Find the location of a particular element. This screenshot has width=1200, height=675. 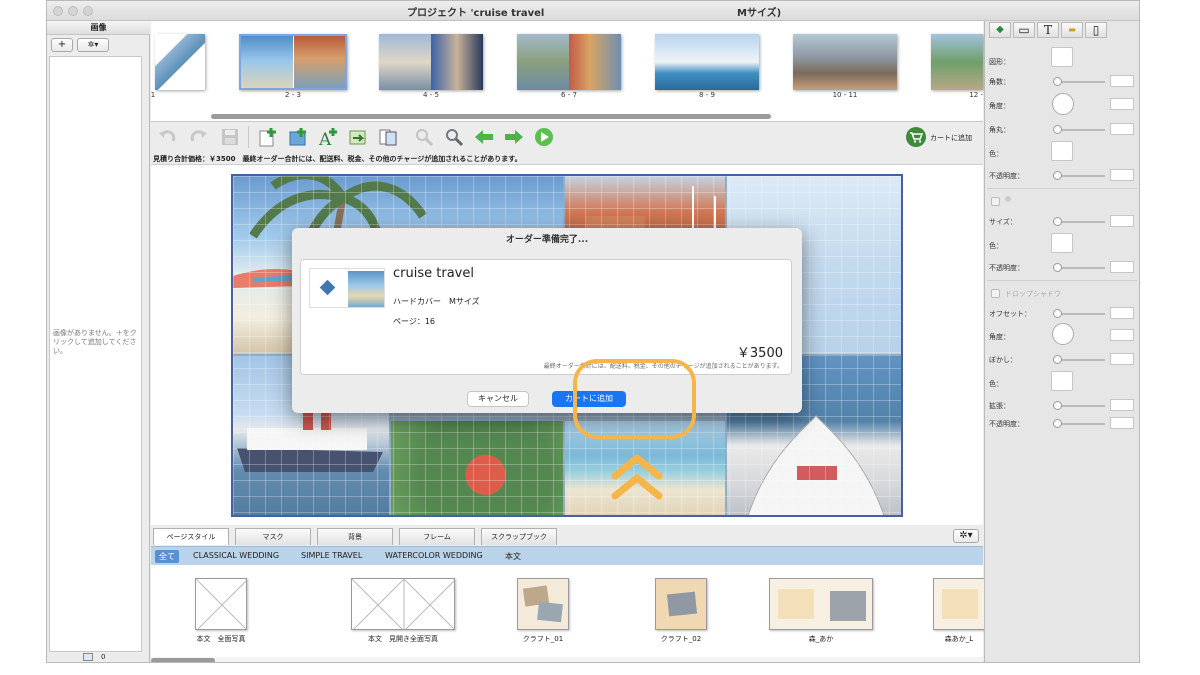

minimize-window-button is located at coordinates (73, 11).